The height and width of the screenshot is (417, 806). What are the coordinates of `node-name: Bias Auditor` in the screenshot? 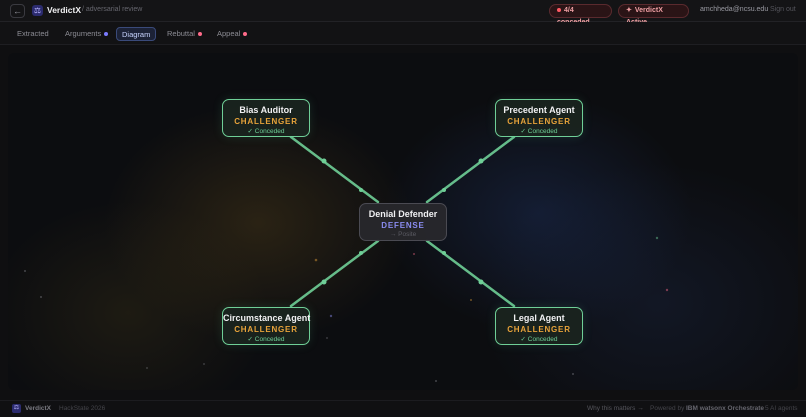 It's located at (266, 110).